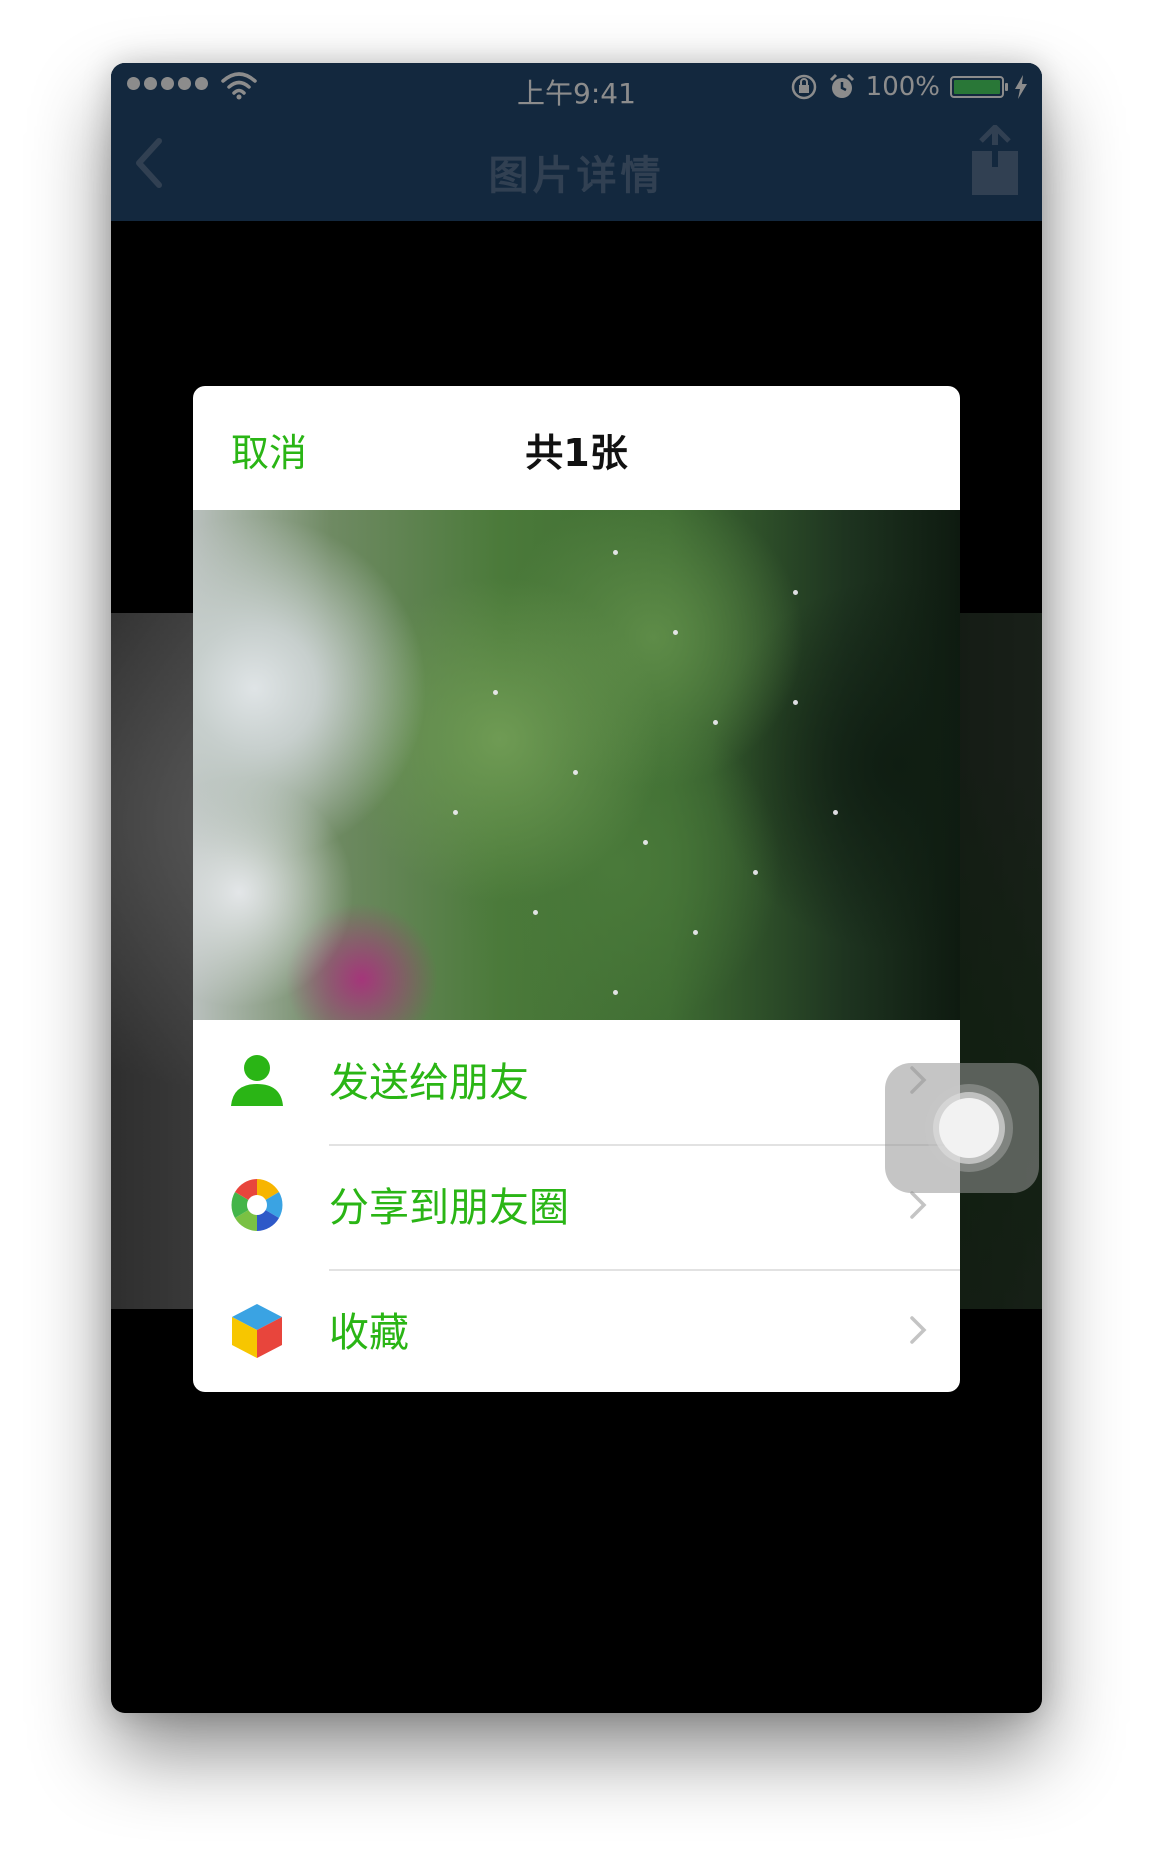 This screenshot has height=1870, width=1152. Describe the element at coordinates (576, 1331) in the screenshot. I see `favorites-row: 收藏` at that location.